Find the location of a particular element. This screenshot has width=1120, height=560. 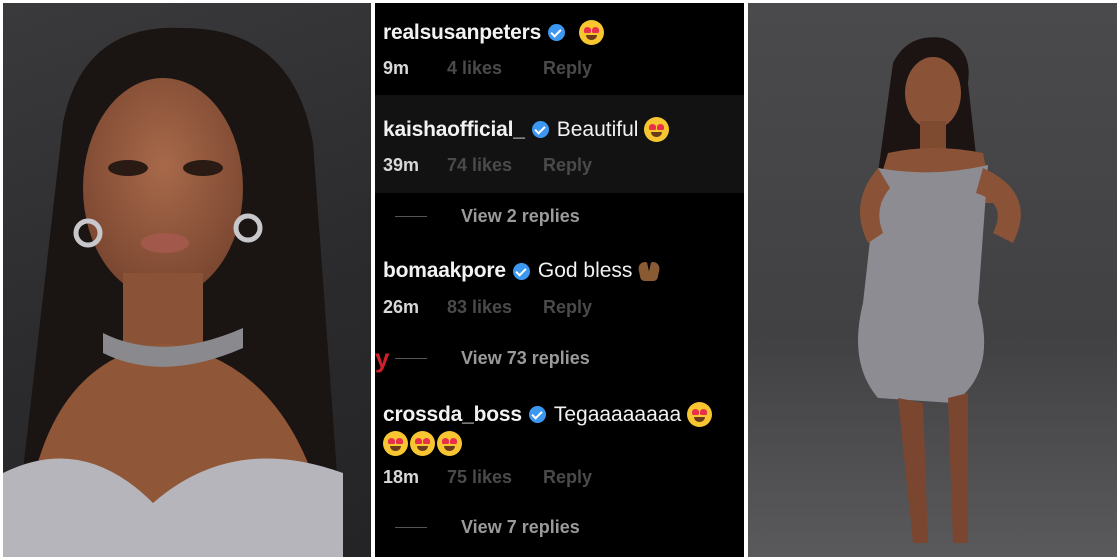

red-accent-mark: y is located at coordinates (382, 358).